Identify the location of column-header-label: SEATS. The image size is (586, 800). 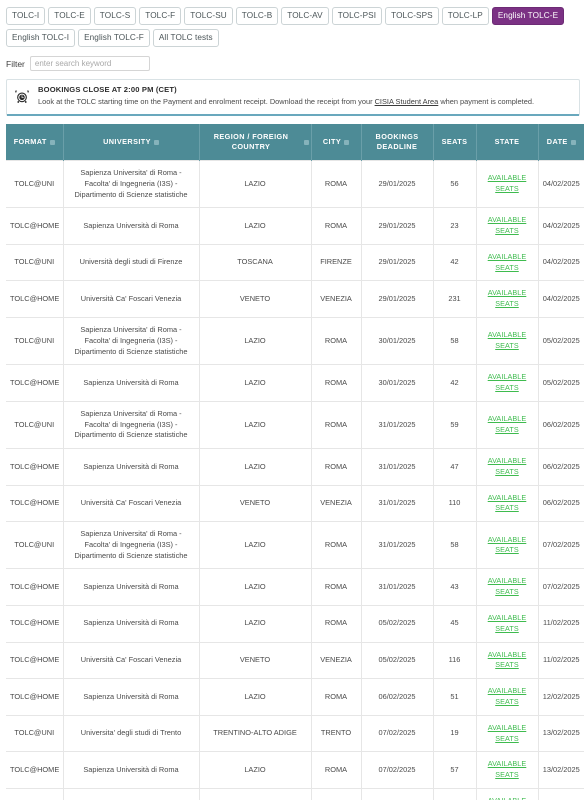
(454, 142).